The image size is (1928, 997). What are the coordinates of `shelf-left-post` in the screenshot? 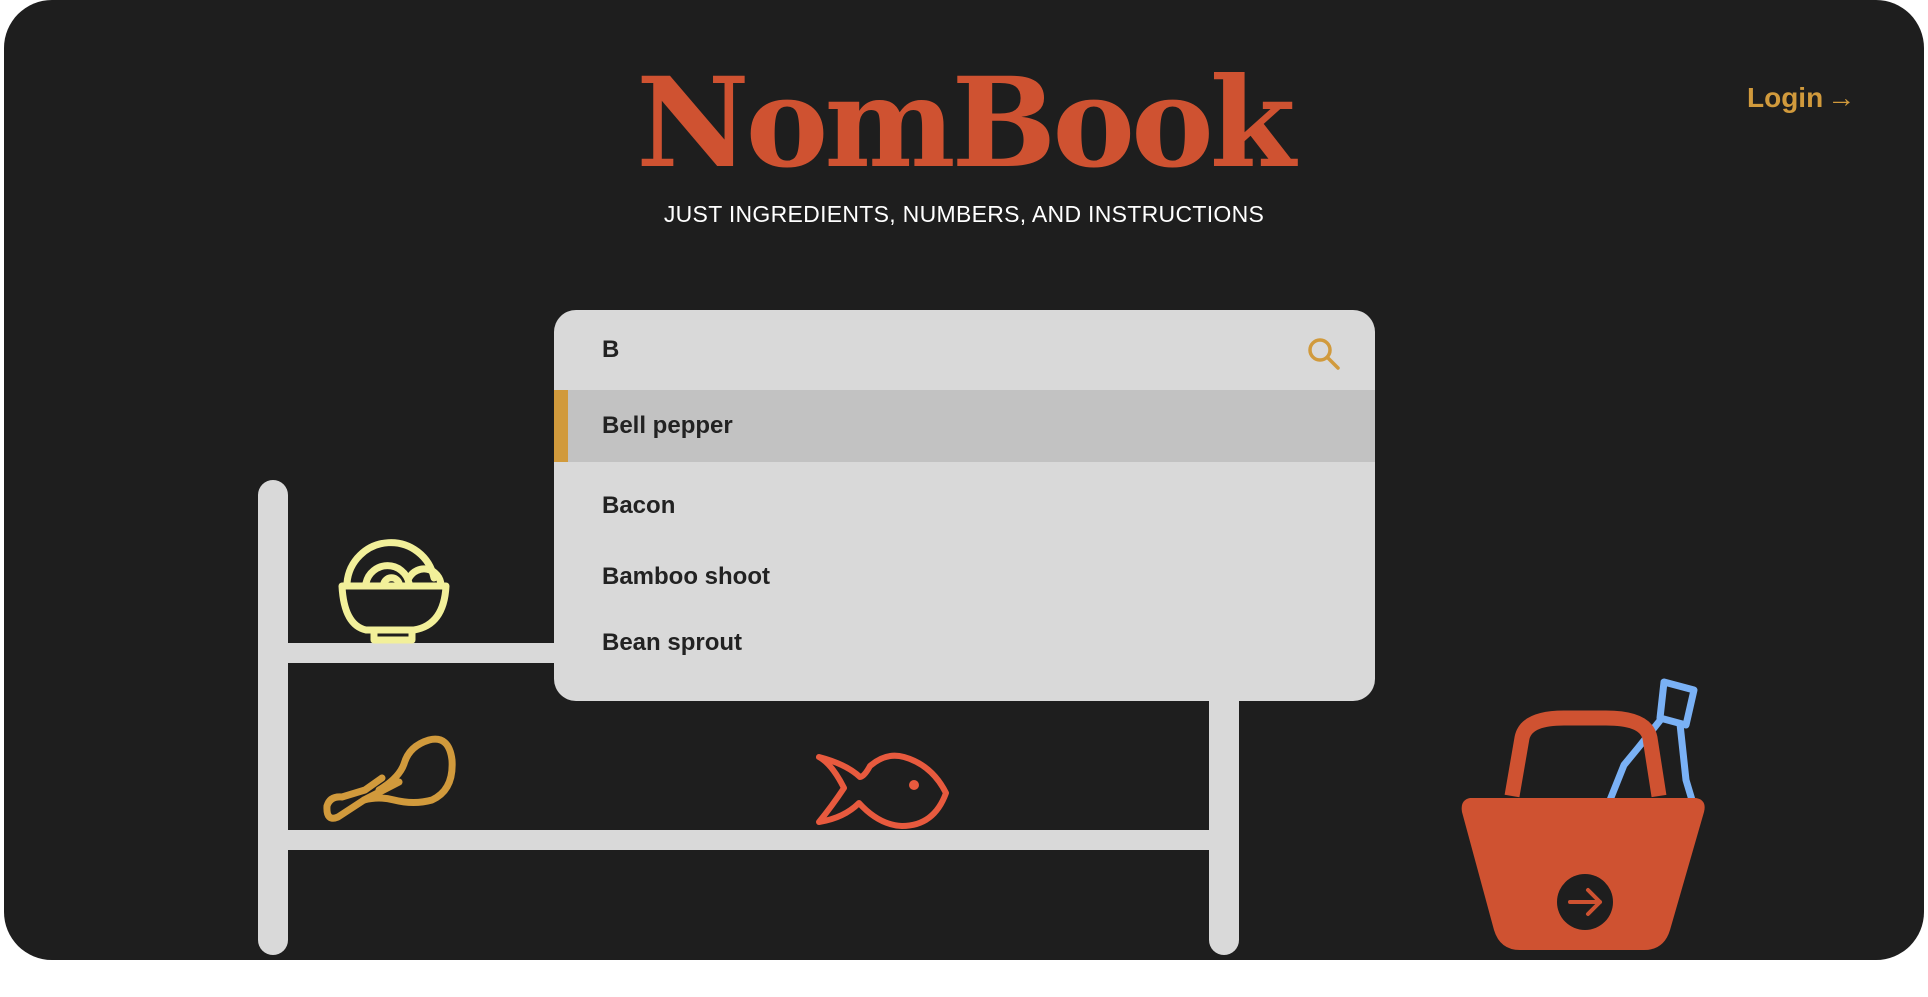 It's located at (273, 717).